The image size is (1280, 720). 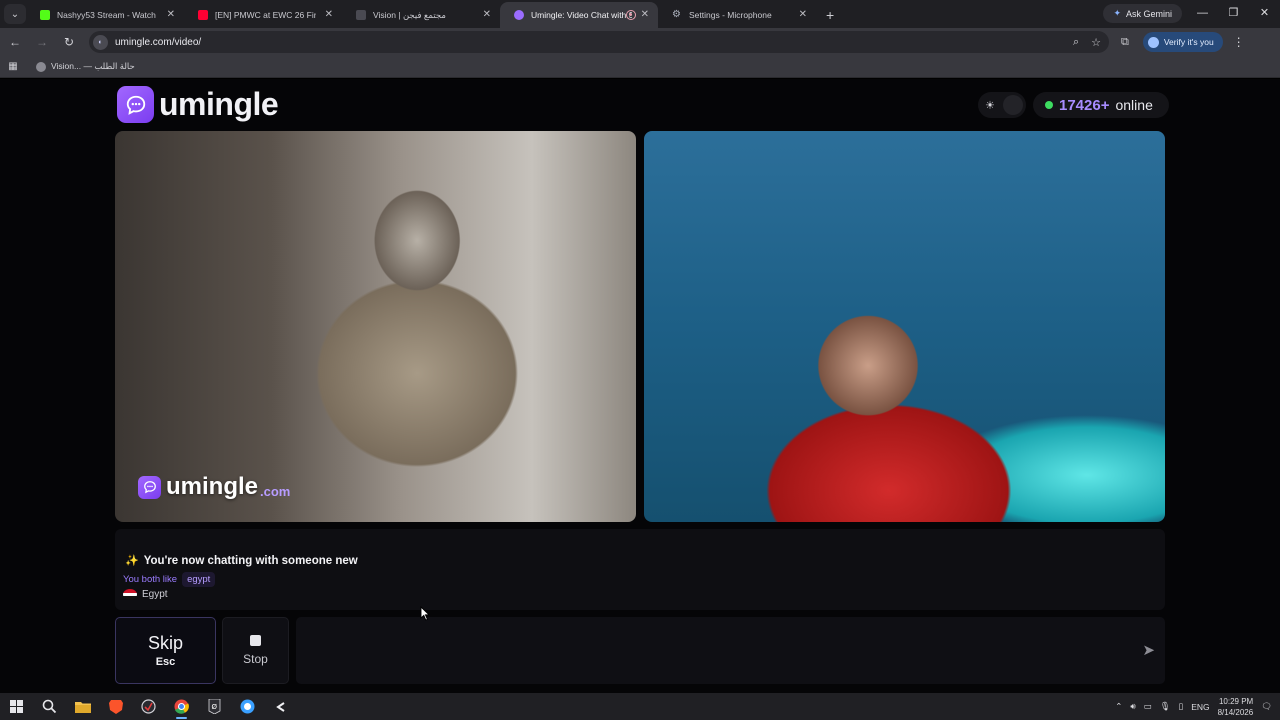 What do you see at coordinates (115, 706) in the screenshot?
I see `brave-browser-icon` at bounding box center [115, 706].